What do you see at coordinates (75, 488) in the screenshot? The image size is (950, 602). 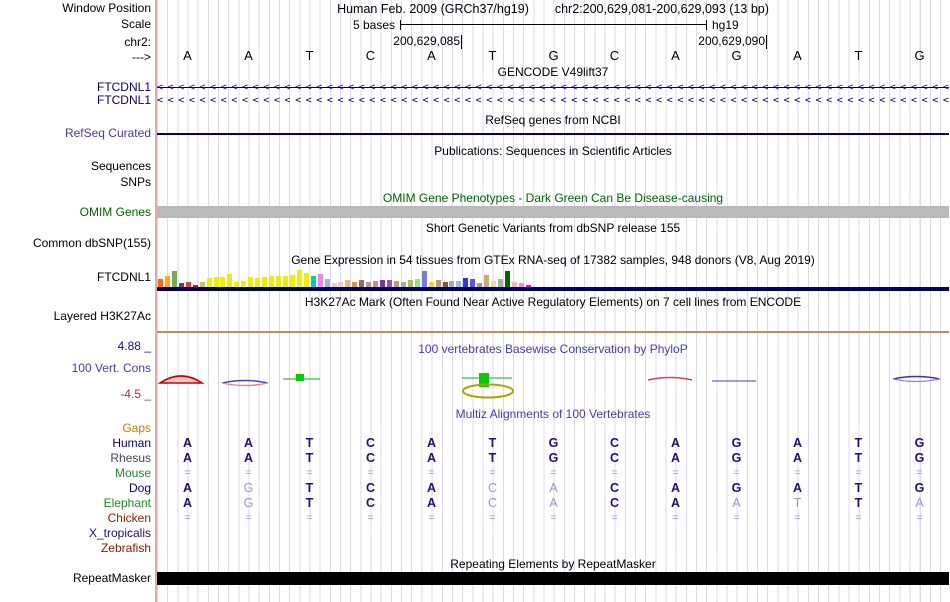 I see `multiz-species-dog: Dog` at bounding box center [75, 488].